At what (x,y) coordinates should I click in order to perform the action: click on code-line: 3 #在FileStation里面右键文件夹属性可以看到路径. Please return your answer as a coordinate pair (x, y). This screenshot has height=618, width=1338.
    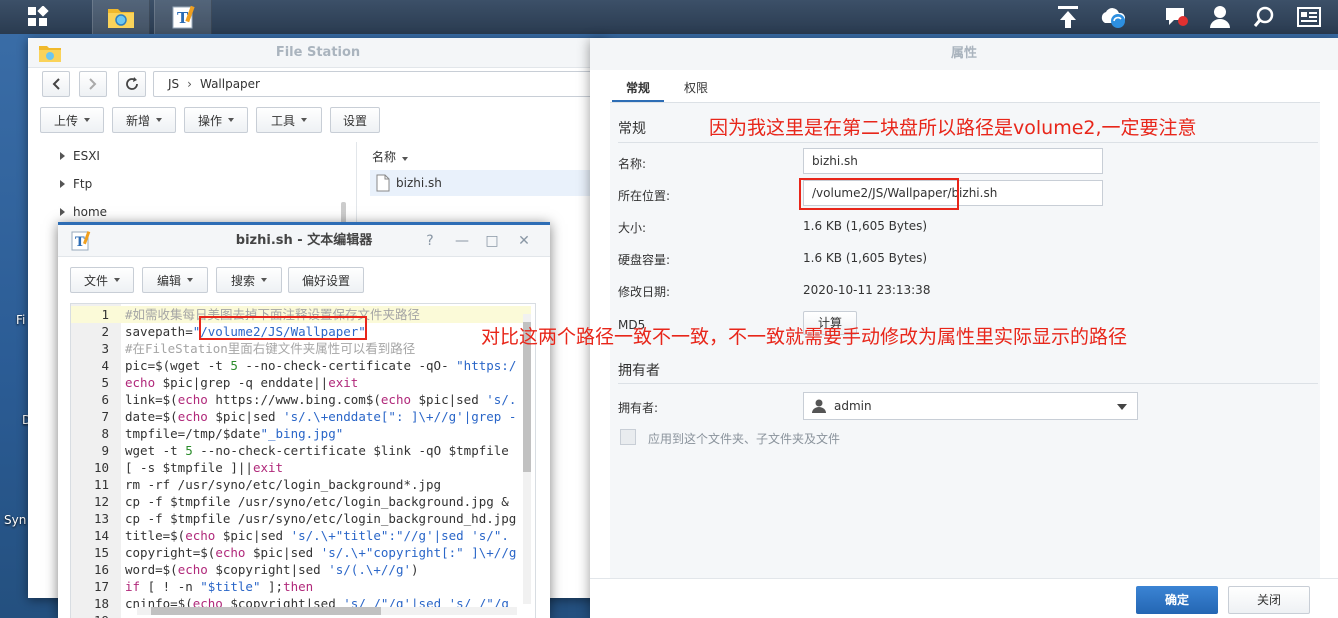
    Looking at the image, I should click on (301, 348).